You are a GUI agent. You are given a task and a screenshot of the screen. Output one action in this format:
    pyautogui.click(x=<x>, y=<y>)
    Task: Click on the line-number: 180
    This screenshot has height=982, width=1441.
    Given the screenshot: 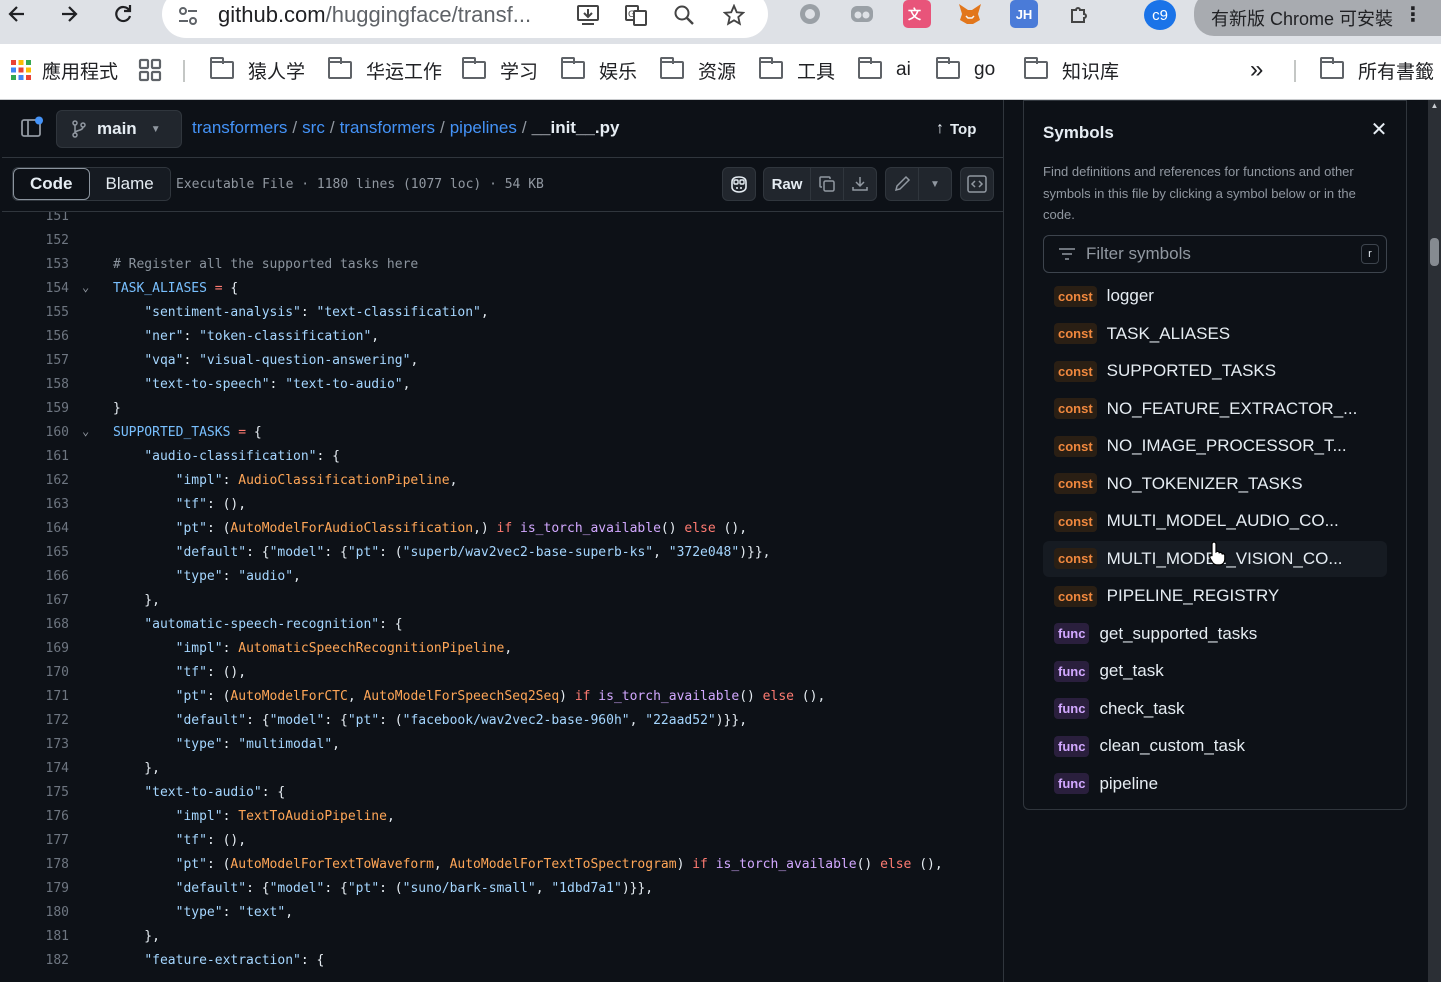 What is the action you would take?
    pyautogui.click(x=35, y=912)
    